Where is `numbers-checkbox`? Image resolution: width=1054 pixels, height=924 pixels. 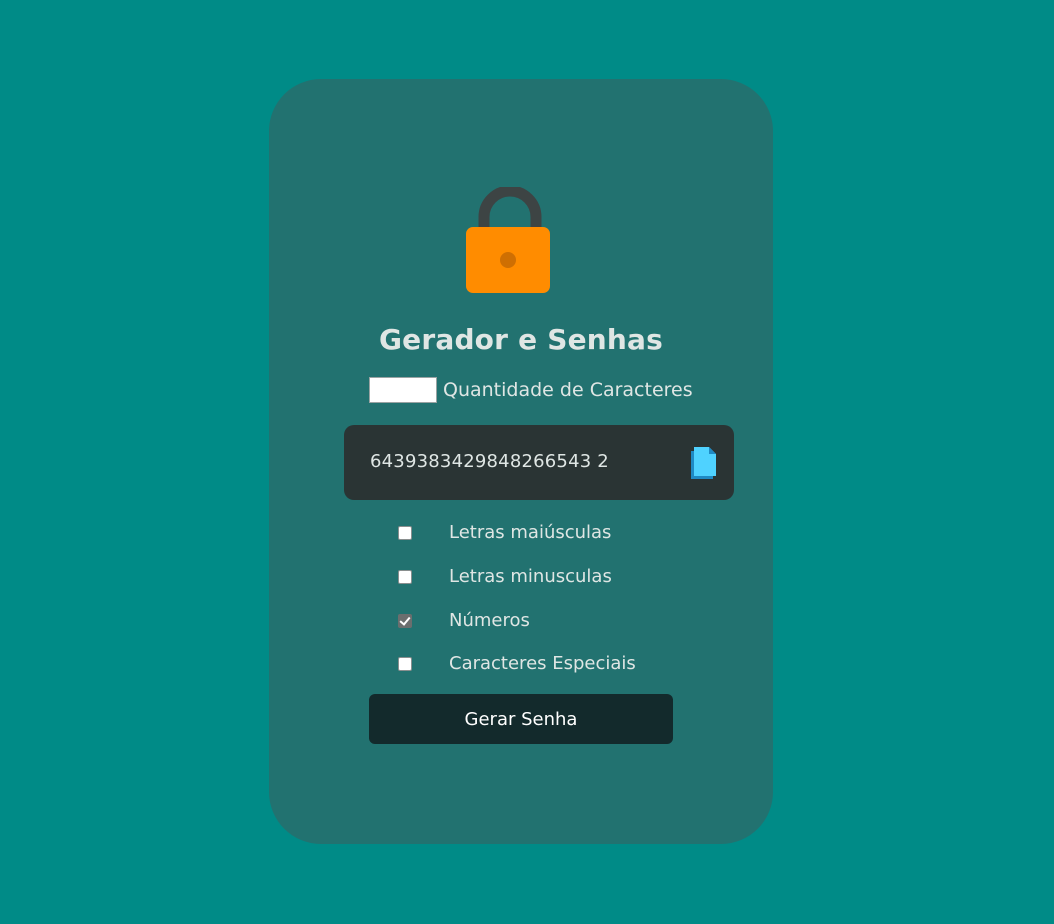
numbers-checkbox is located at coordinates (405, 620).